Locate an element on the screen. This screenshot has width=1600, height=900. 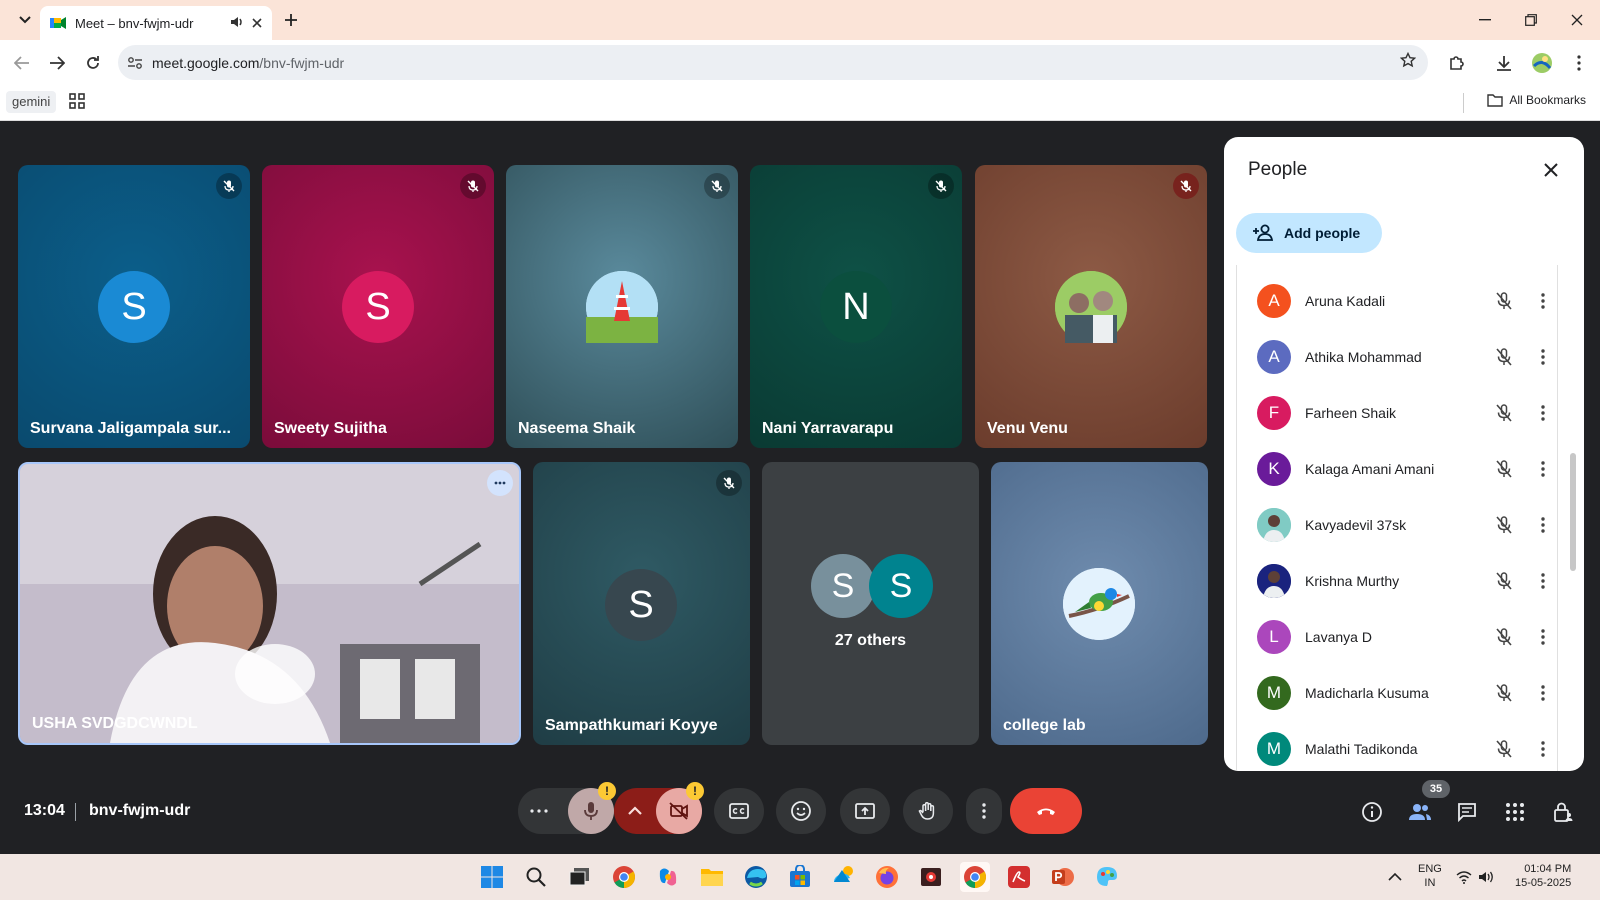
video-tile-pinned: USHA SVDGDCWNDL is located at coordinates (269, 603).